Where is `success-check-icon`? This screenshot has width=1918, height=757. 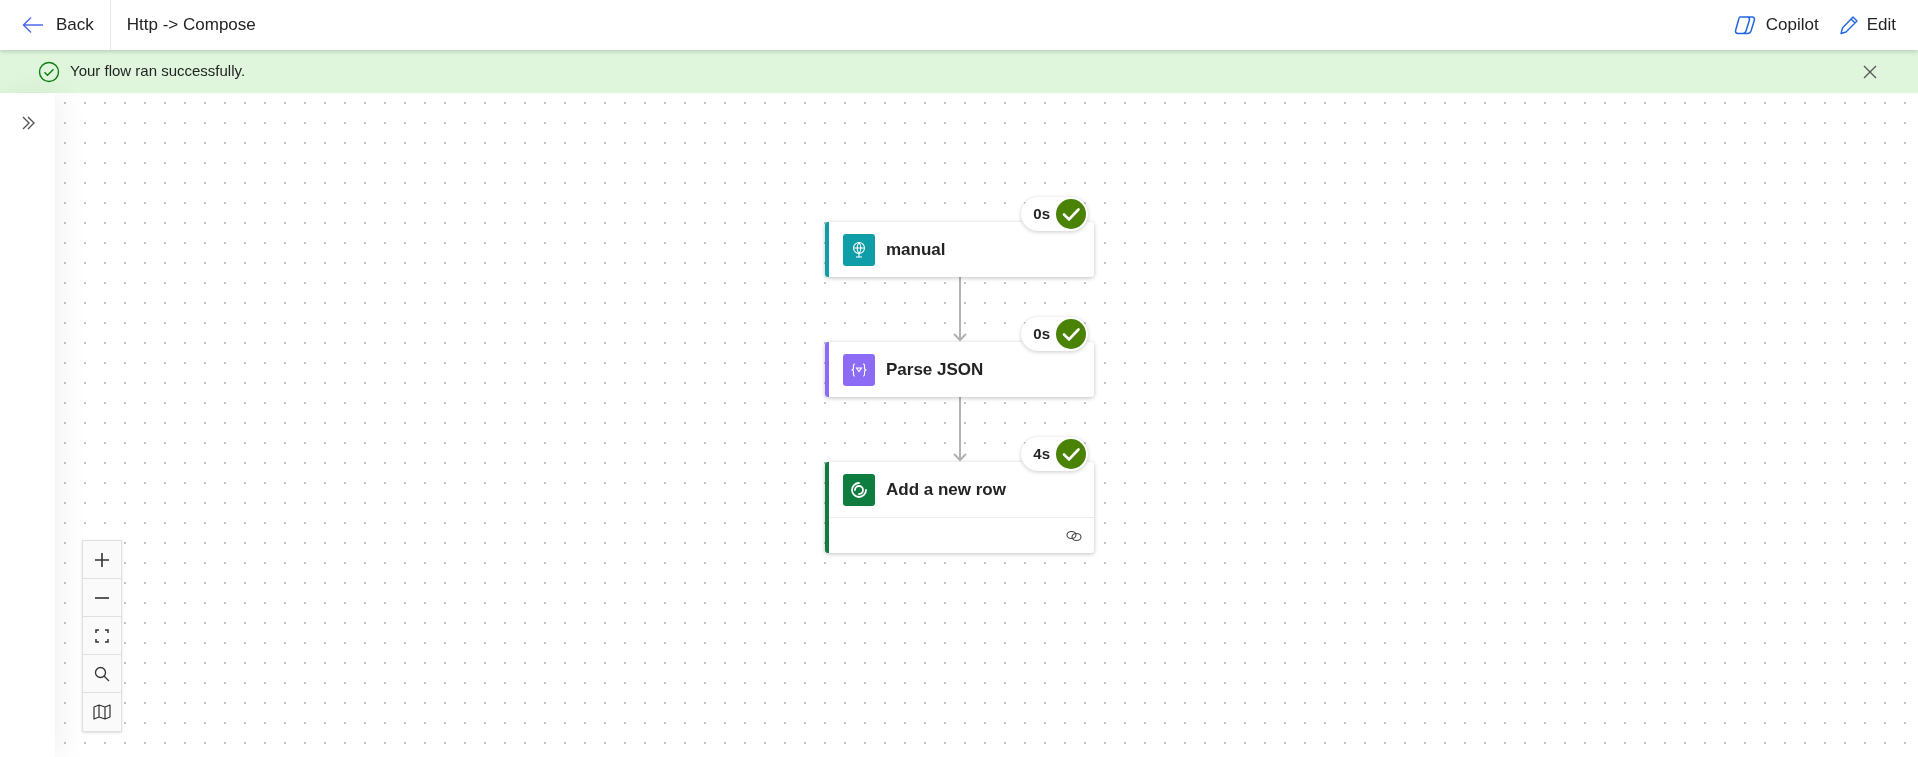
success-check-icon is located at coordinates (49, 71).